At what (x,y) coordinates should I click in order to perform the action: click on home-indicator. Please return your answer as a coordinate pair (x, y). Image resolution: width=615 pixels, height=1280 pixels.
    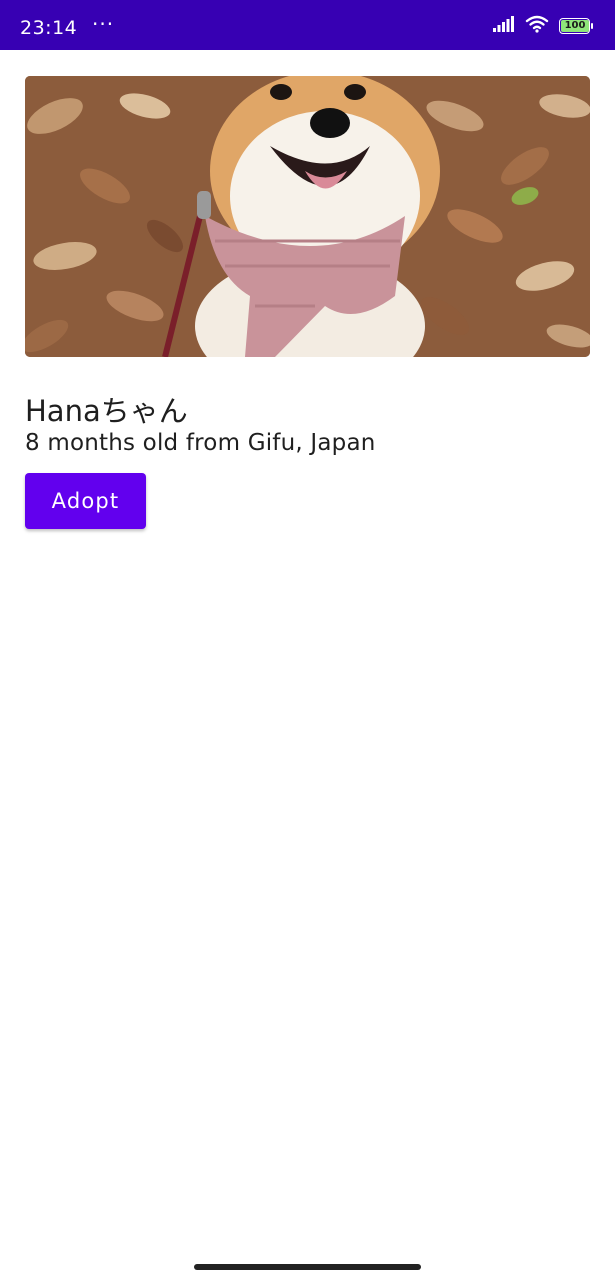
    Looking at the image, I should click on (307, 1267).